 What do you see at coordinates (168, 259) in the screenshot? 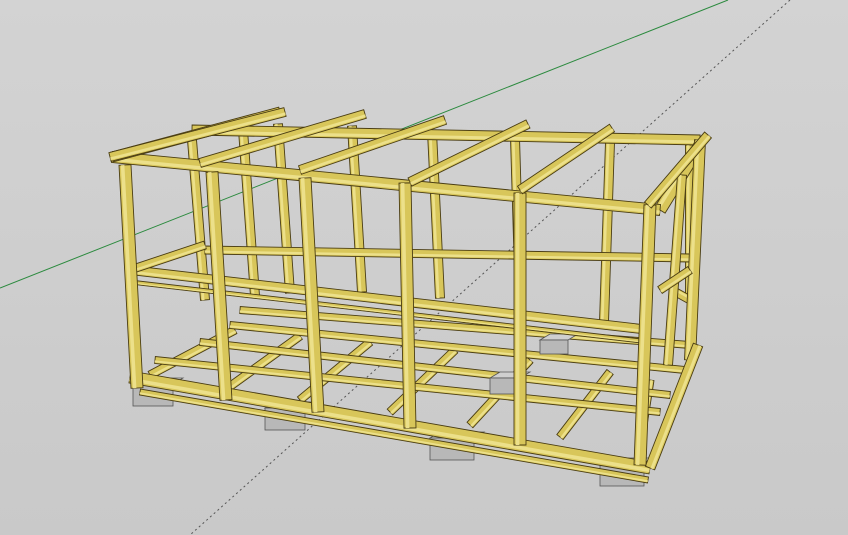
I see `left-side-rail-highlight` at bounding box center [168, 259].